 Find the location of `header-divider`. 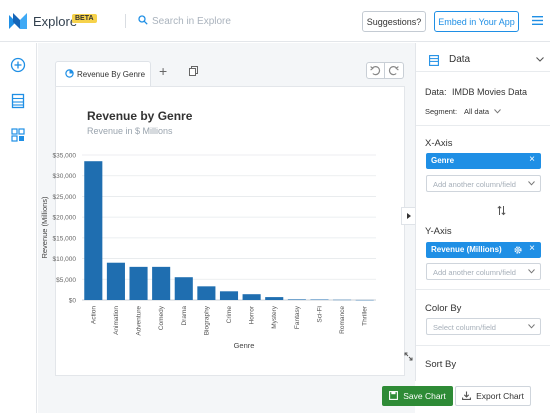

header-divider is located at coordinates (125, 21).